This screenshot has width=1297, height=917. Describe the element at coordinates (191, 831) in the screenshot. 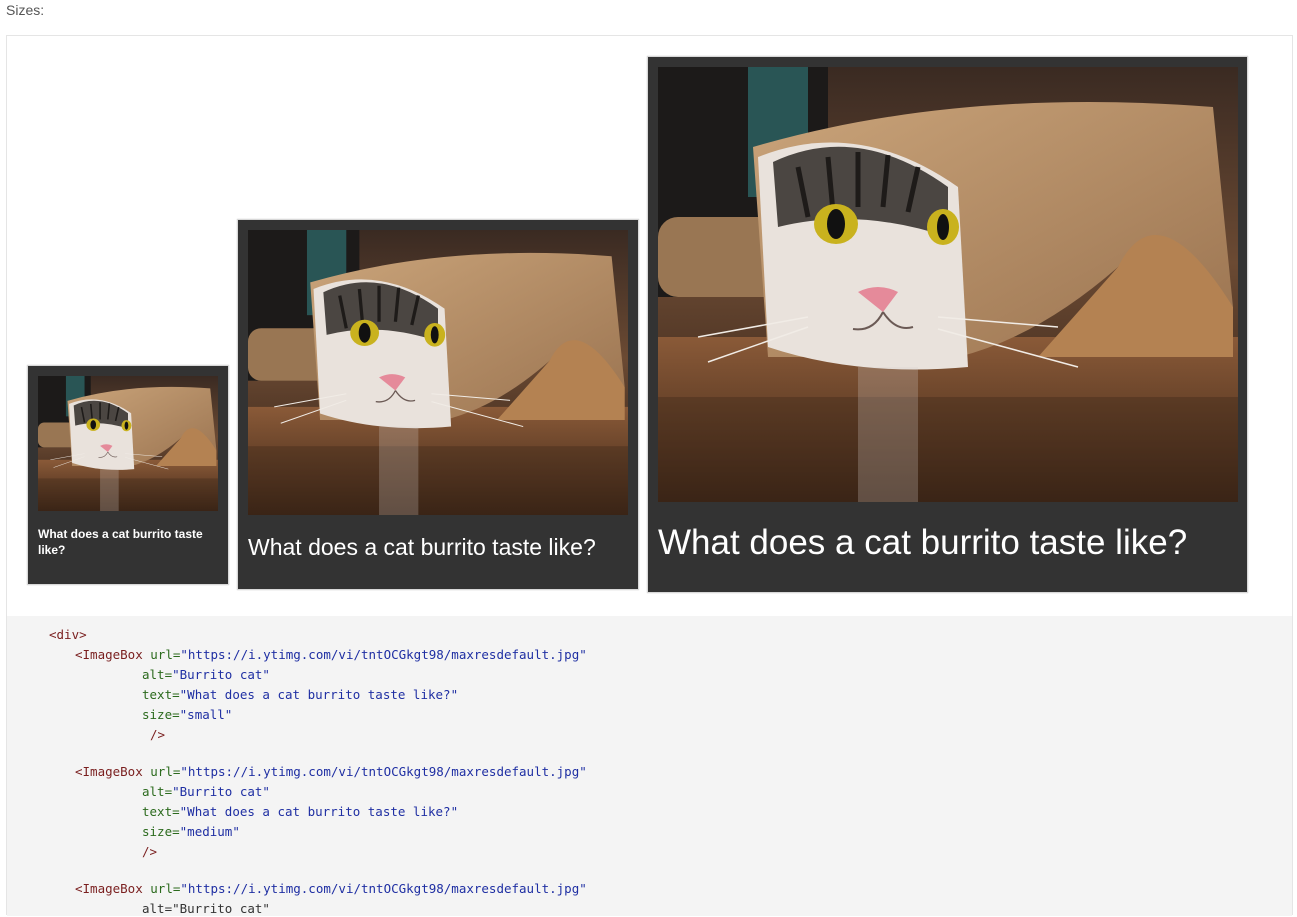

I see `code-line: size="medium"` at that location.